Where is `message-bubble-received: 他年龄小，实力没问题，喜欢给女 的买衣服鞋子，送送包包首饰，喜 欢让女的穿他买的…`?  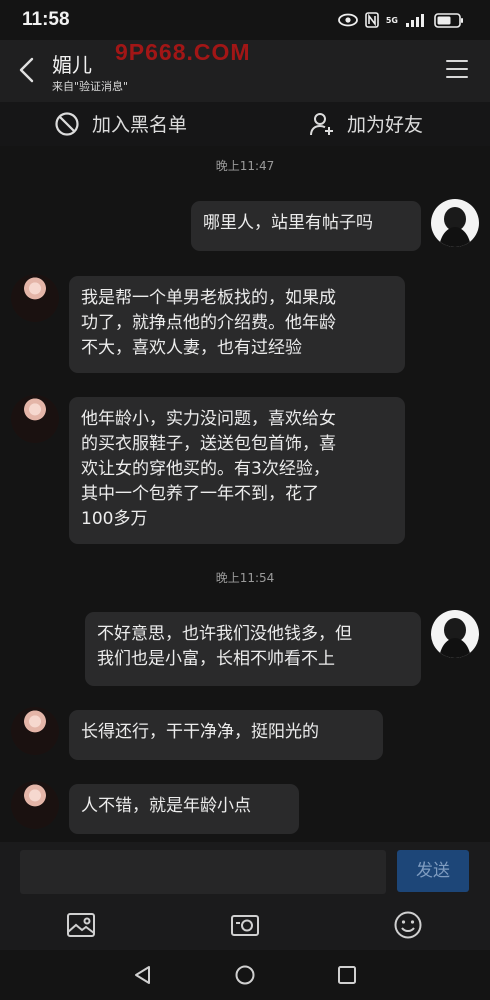 message-bubble-received: 他年龄小，实力没问题，喜欢给女 的买衣服鞋子，送送包包首饰，喜 欢让女的穿他买的… is located at coordinates (237, 470).